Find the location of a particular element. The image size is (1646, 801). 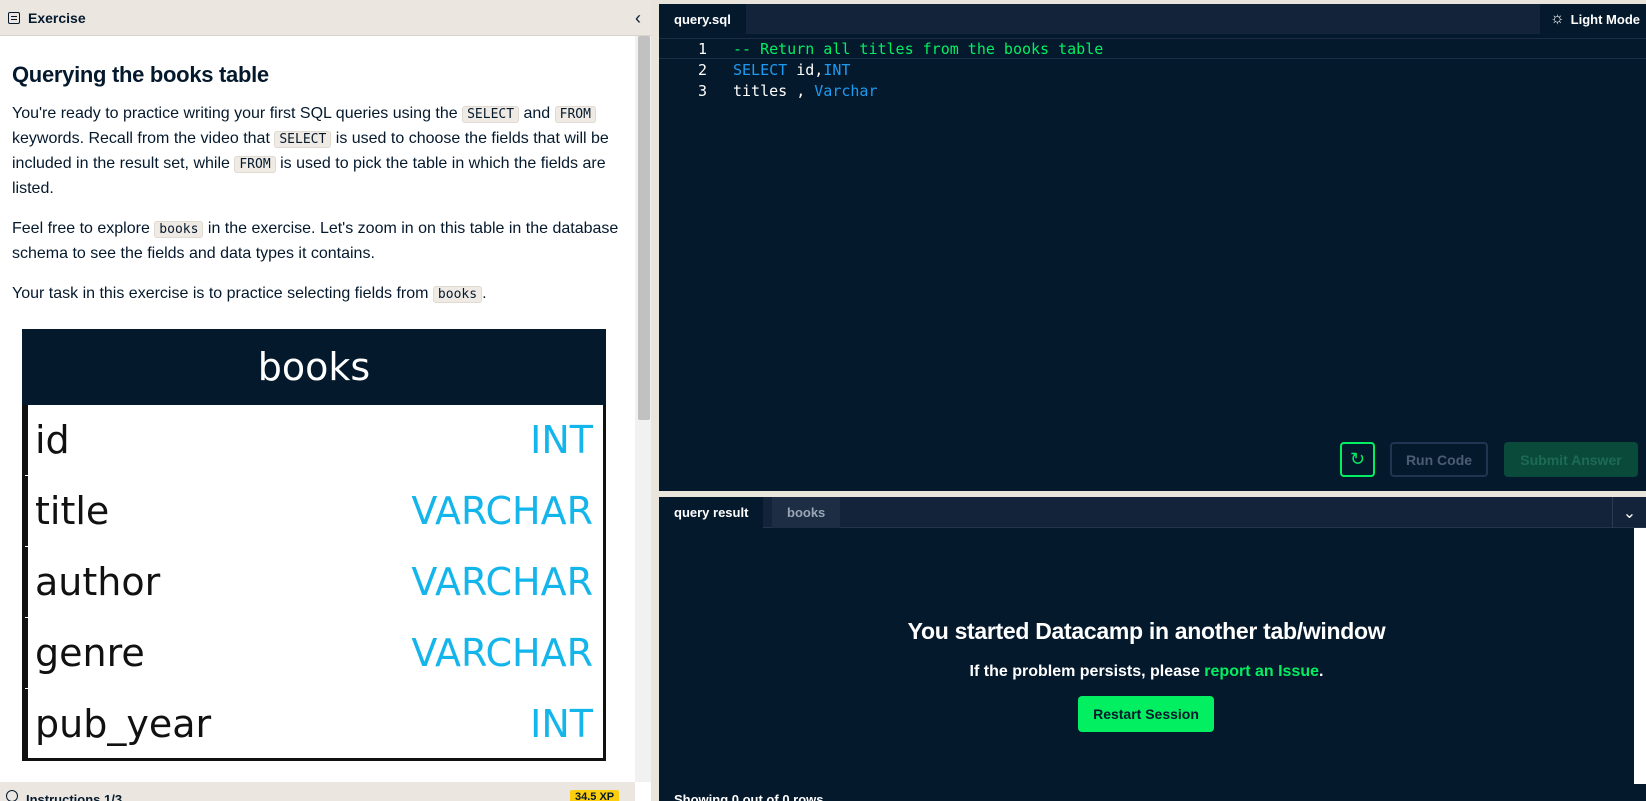

schema-row: title VARCHAR is located at coordinates (314, 511).